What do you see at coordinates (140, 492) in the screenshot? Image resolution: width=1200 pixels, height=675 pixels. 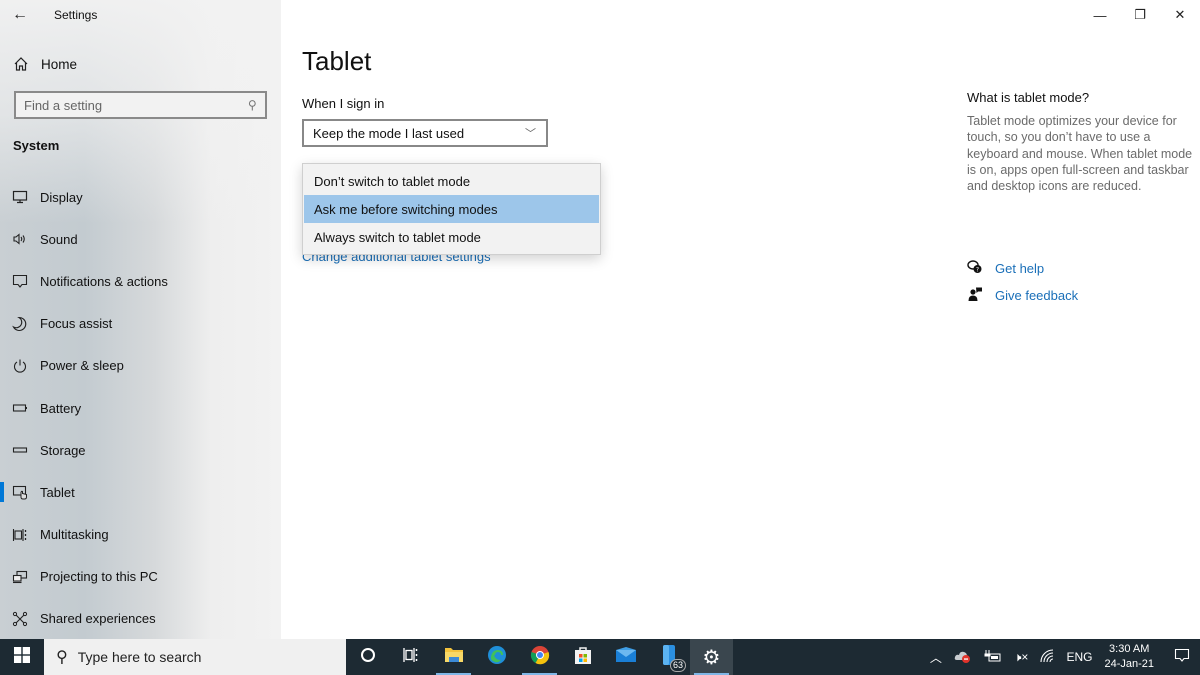 I see `sidebar-item-tablet: Tablet` at bounding box center [140, 492].